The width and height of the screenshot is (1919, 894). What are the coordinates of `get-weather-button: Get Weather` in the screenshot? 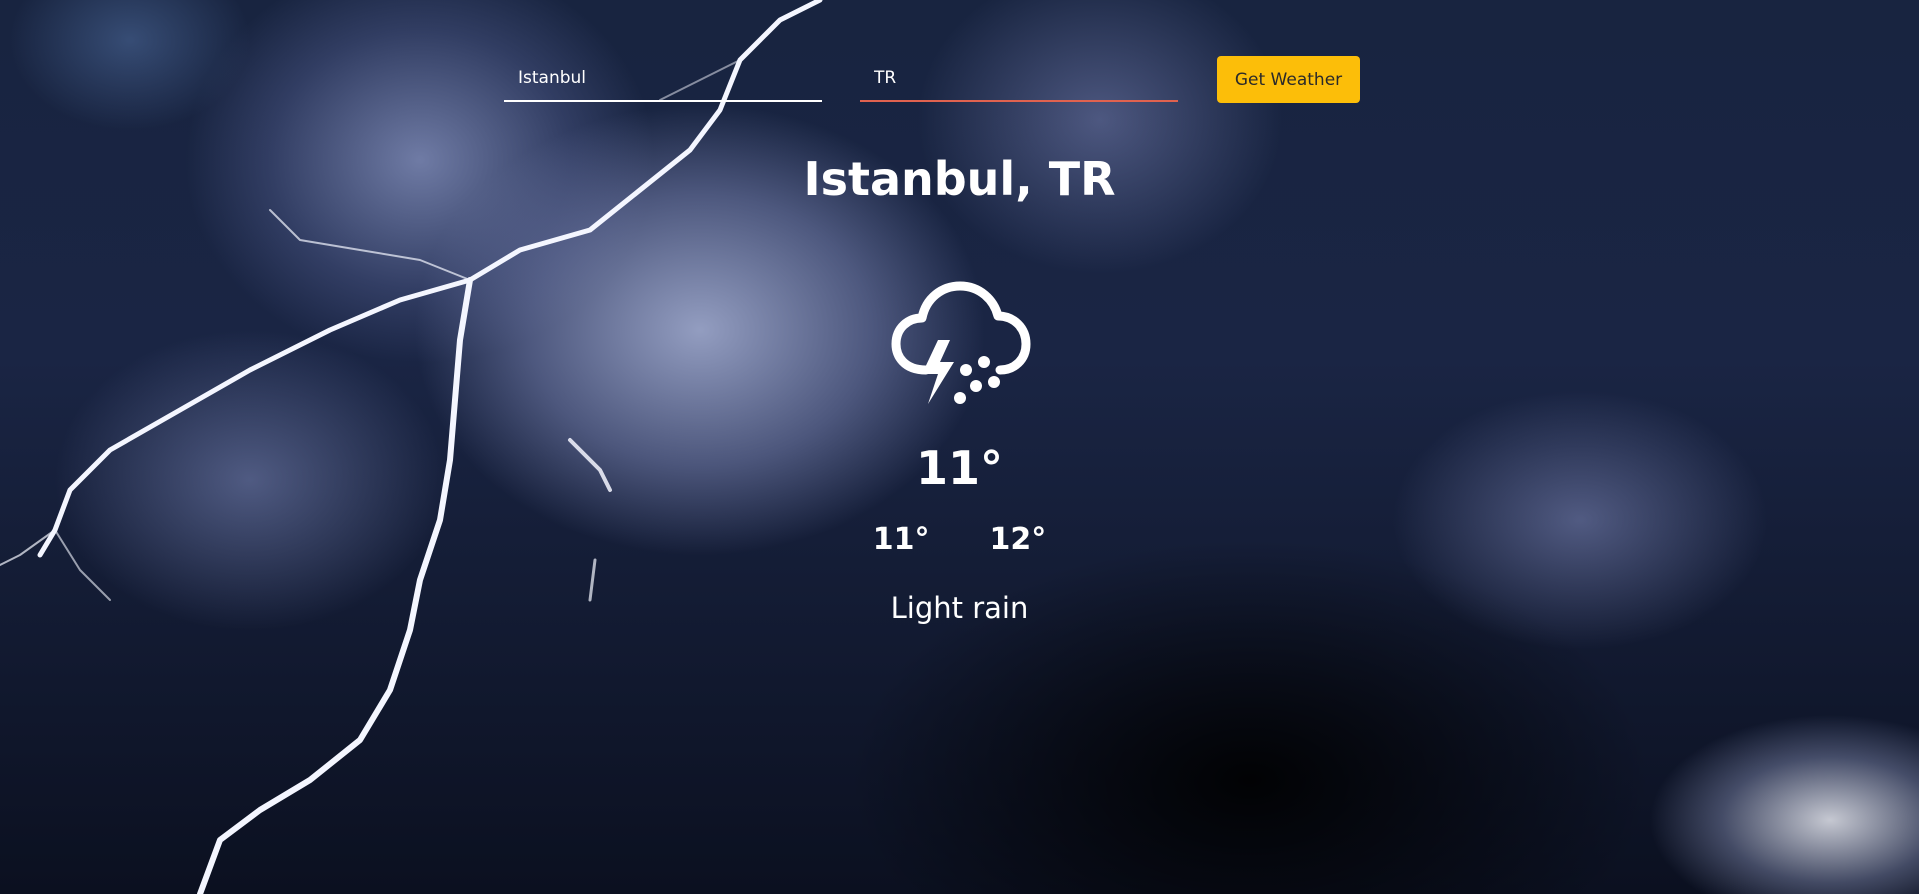 It's located at (1288, 79).